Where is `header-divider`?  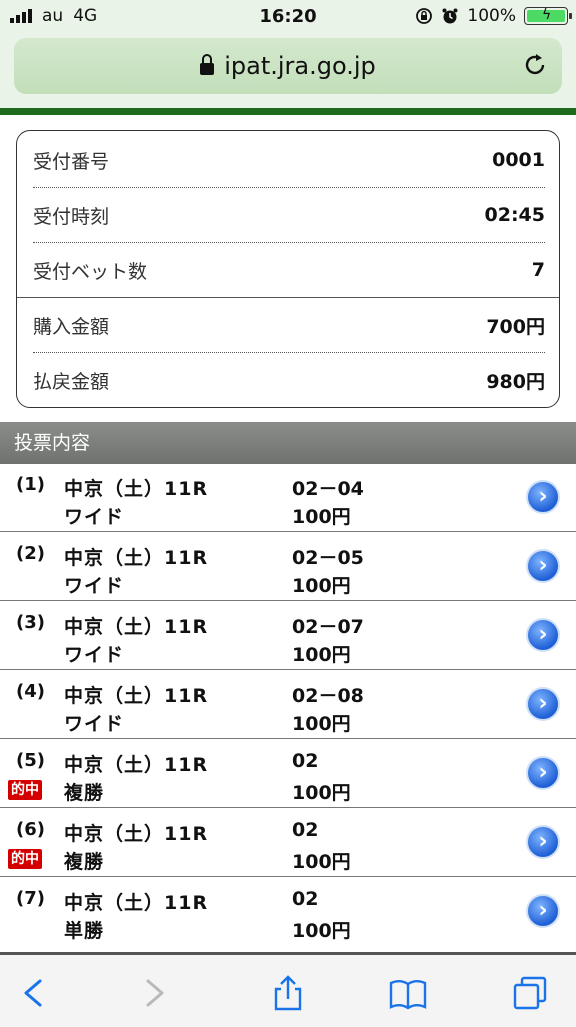
header-divider is located at coordinates (288, 111).